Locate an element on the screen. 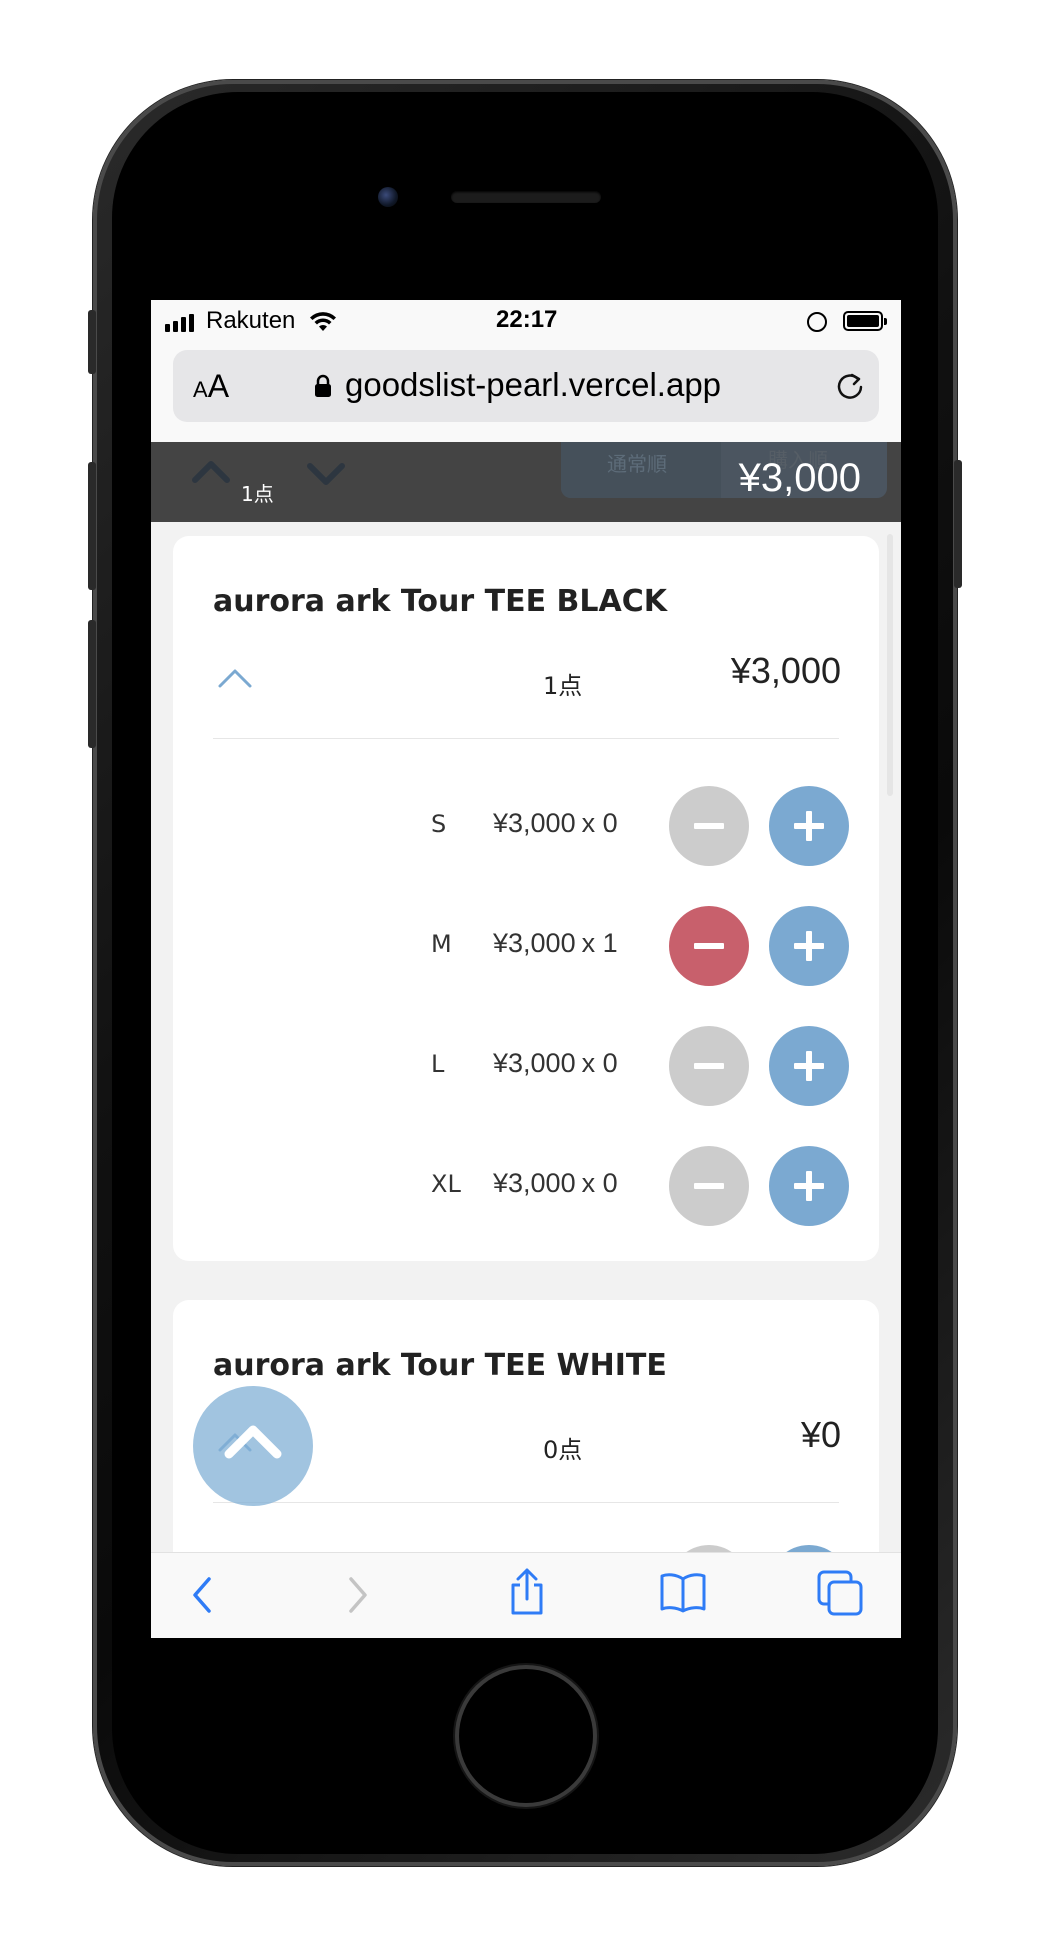  mute-switch is located at coordinates (92, 342).